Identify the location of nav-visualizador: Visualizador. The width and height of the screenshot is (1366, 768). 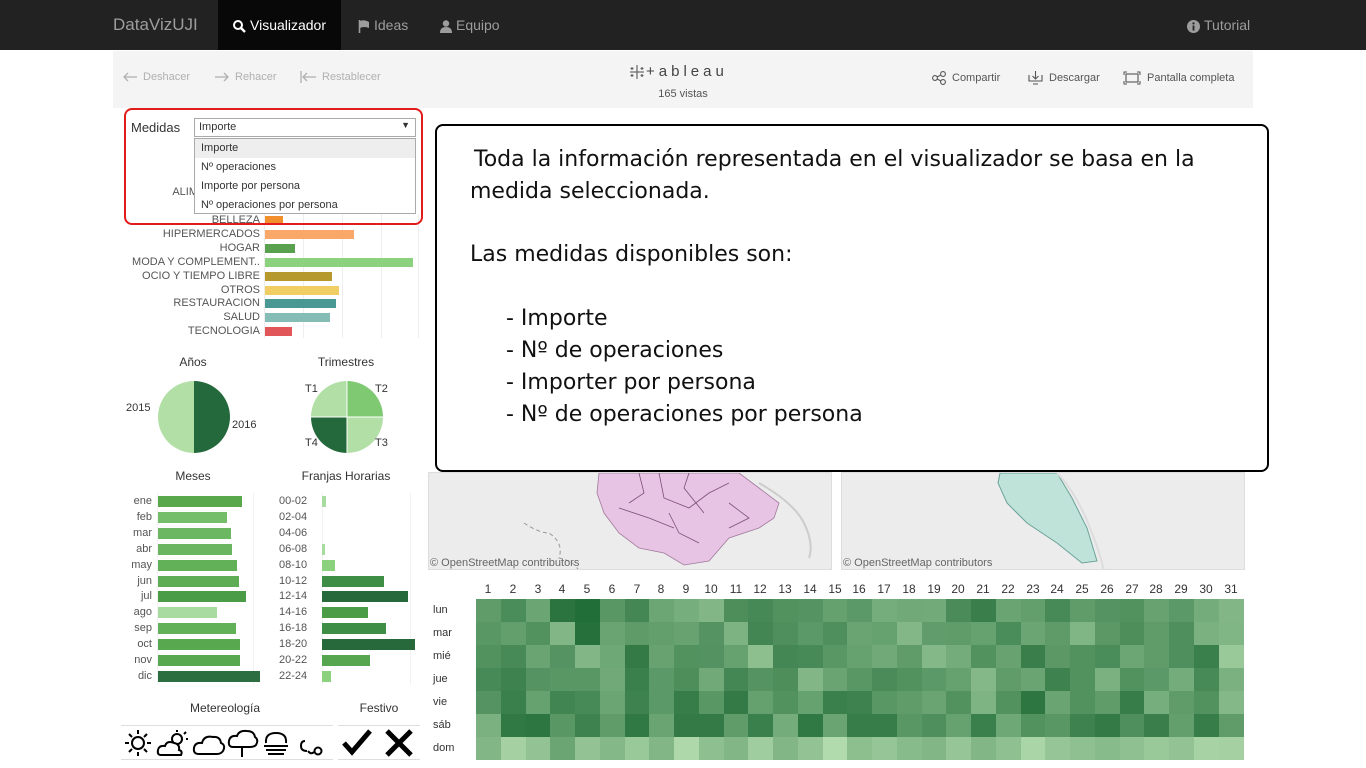
(280, 25).